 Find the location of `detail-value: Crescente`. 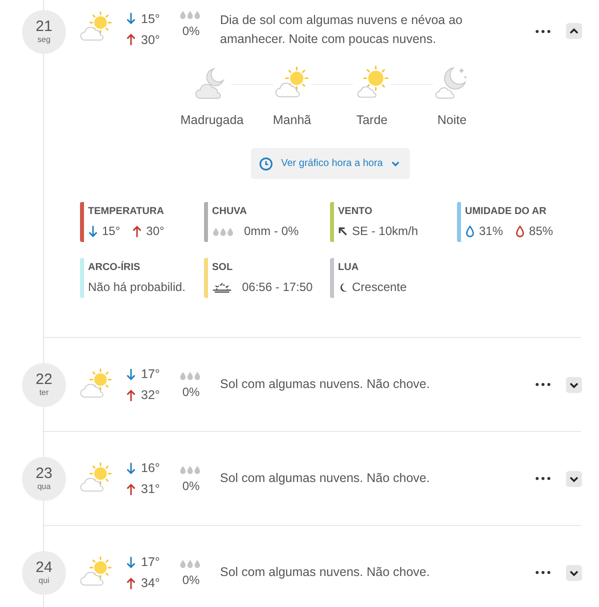

detail-value: Crescente is located at coordinates (379, 287).